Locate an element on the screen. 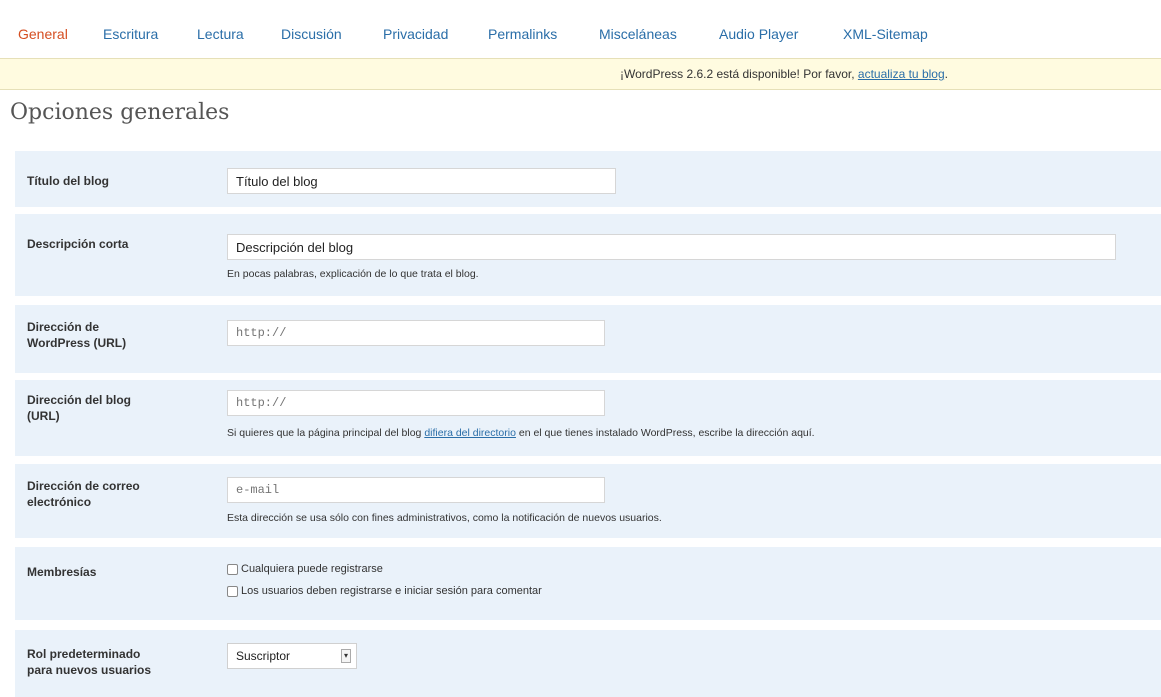 The image size is (1161, 697). page-title: Opciones generales is located at coordinates (120, 112).